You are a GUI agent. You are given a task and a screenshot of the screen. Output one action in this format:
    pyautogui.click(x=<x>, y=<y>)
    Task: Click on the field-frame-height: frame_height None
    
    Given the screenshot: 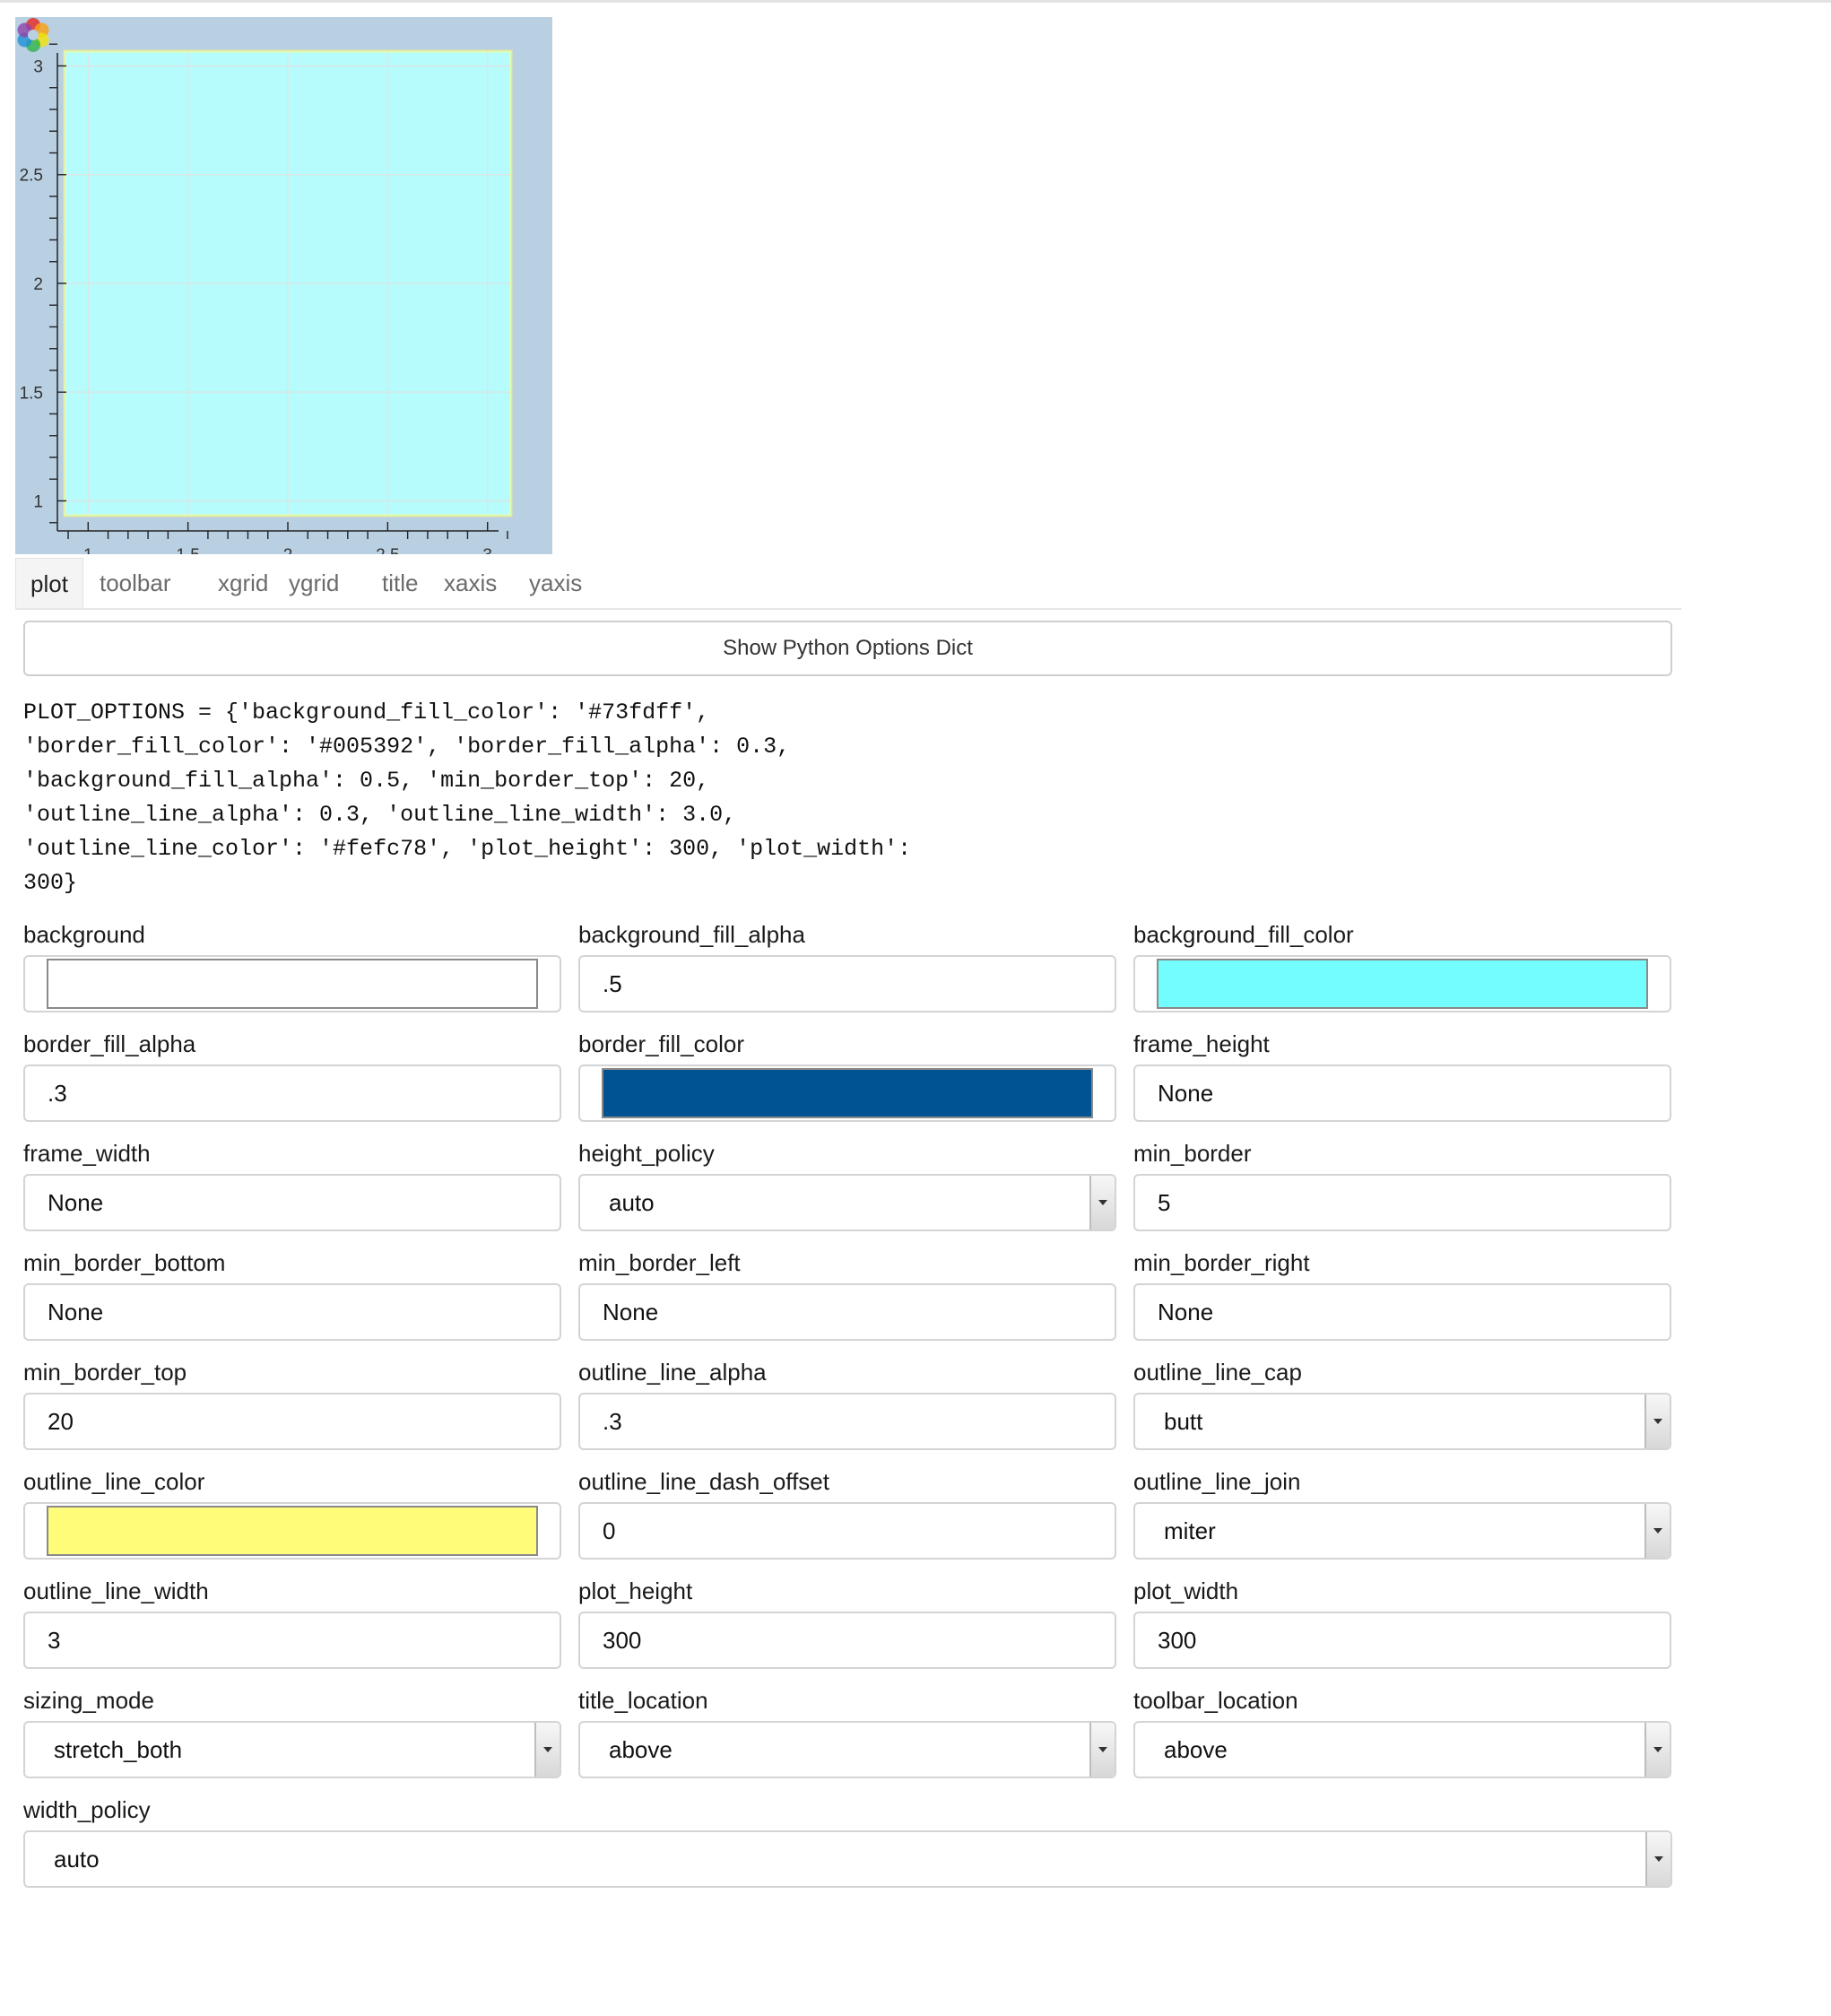 What is the action you would take?
    pyautogui.click(x=1402, y=1075)
    